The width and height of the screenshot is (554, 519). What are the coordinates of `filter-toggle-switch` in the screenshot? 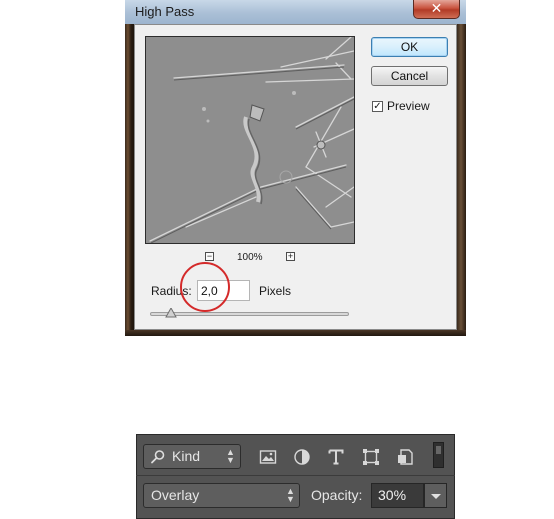 It's located at (438, 455).